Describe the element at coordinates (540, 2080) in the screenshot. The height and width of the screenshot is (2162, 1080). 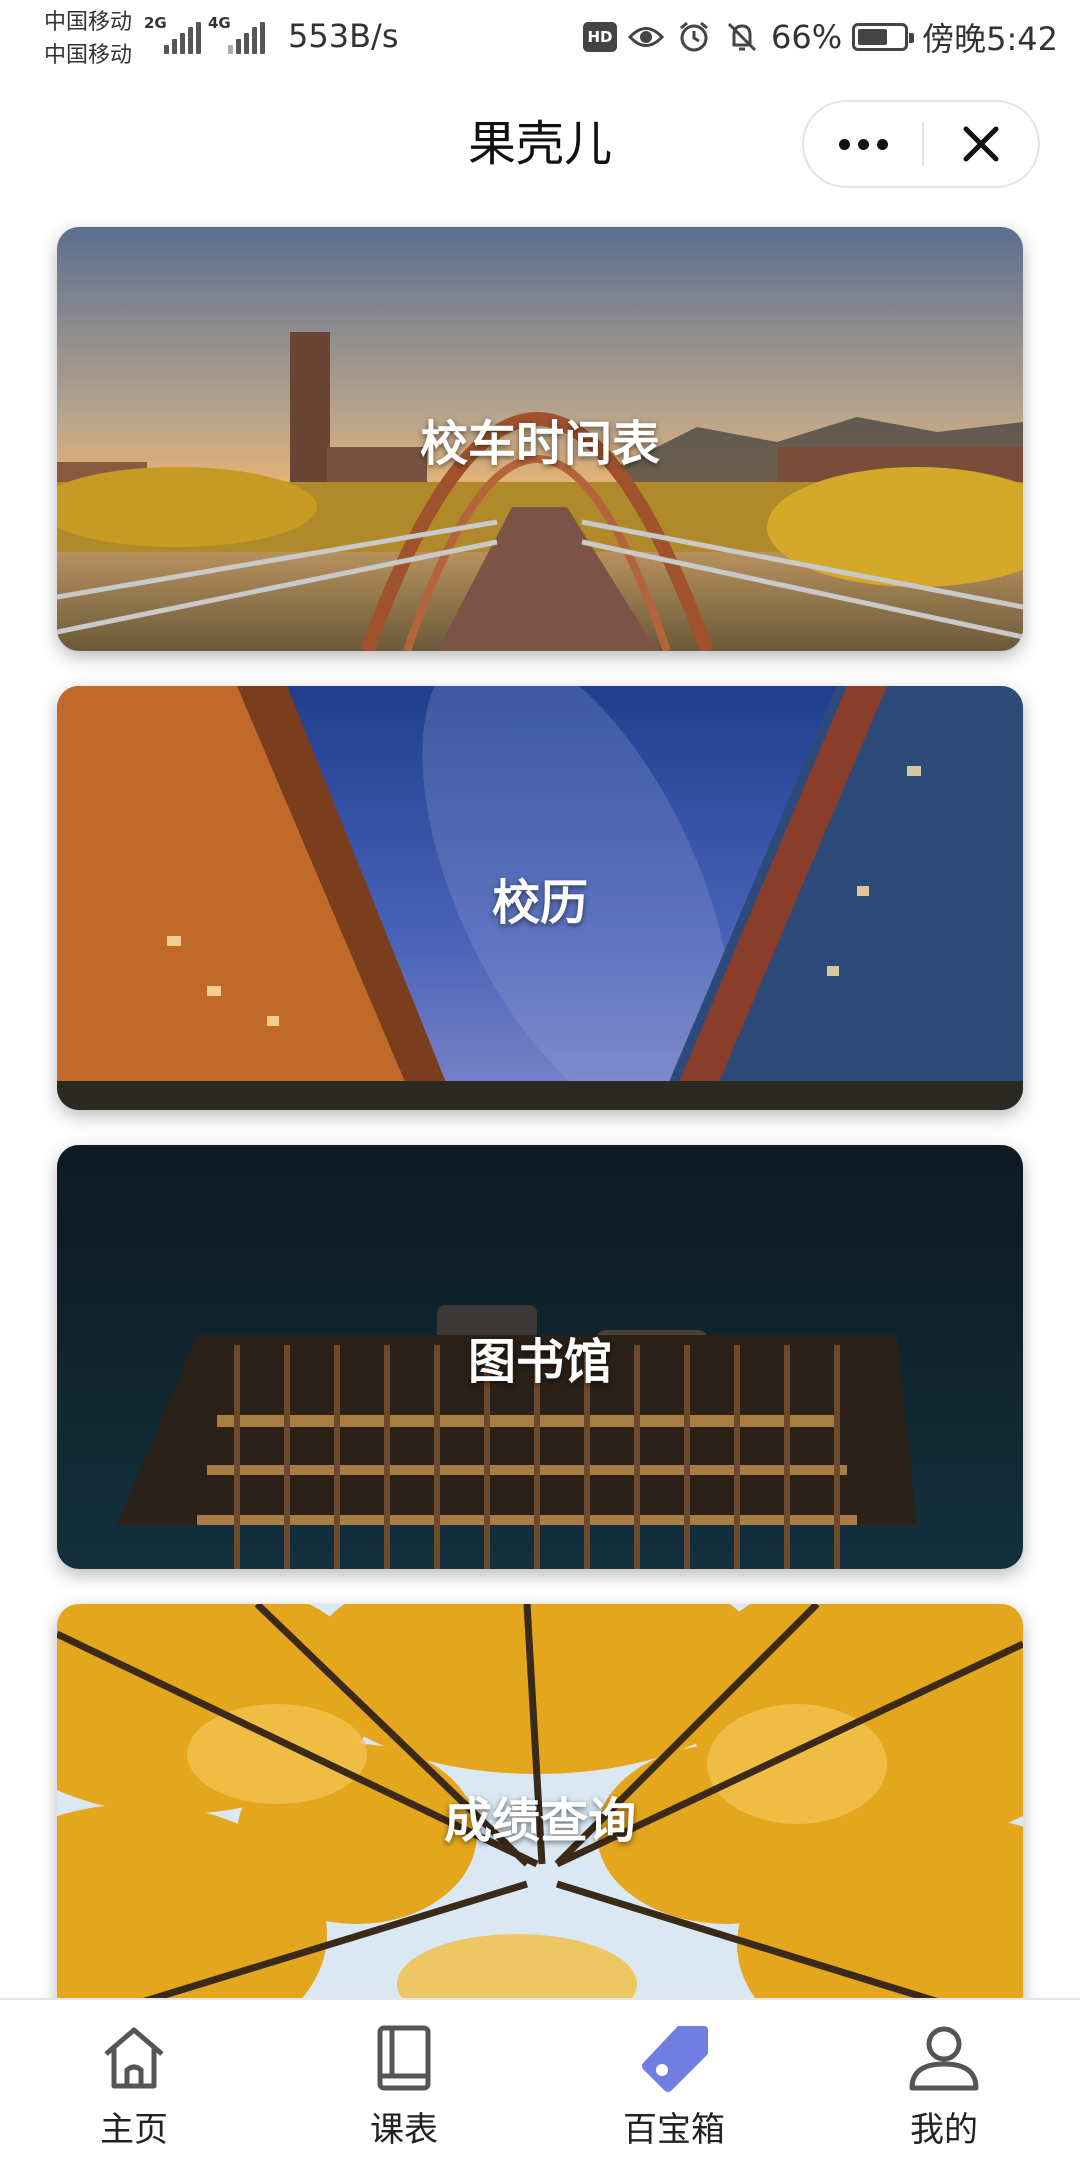
I see `bottom-tab-bar: 主页 课表 百宝箱 我的` at that location.